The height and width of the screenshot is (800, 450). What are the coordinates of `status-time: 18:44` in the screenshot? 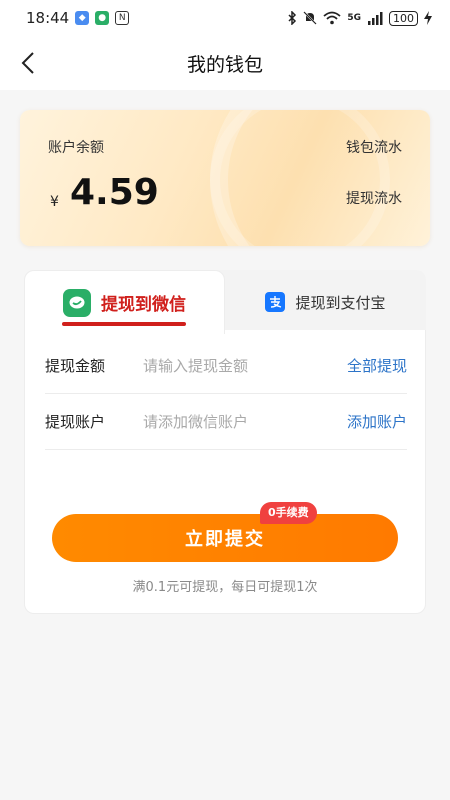 It's located at (48, 18).